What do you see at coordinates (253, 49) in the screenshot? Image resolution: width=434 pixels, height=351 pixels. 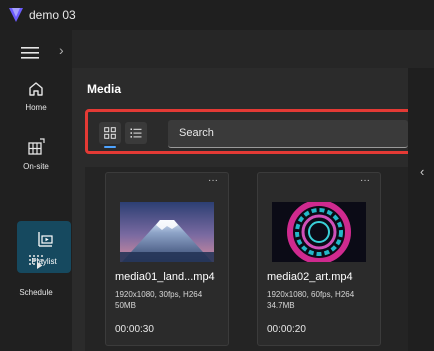 I see `top-strip` at bounding box center [253, 49].